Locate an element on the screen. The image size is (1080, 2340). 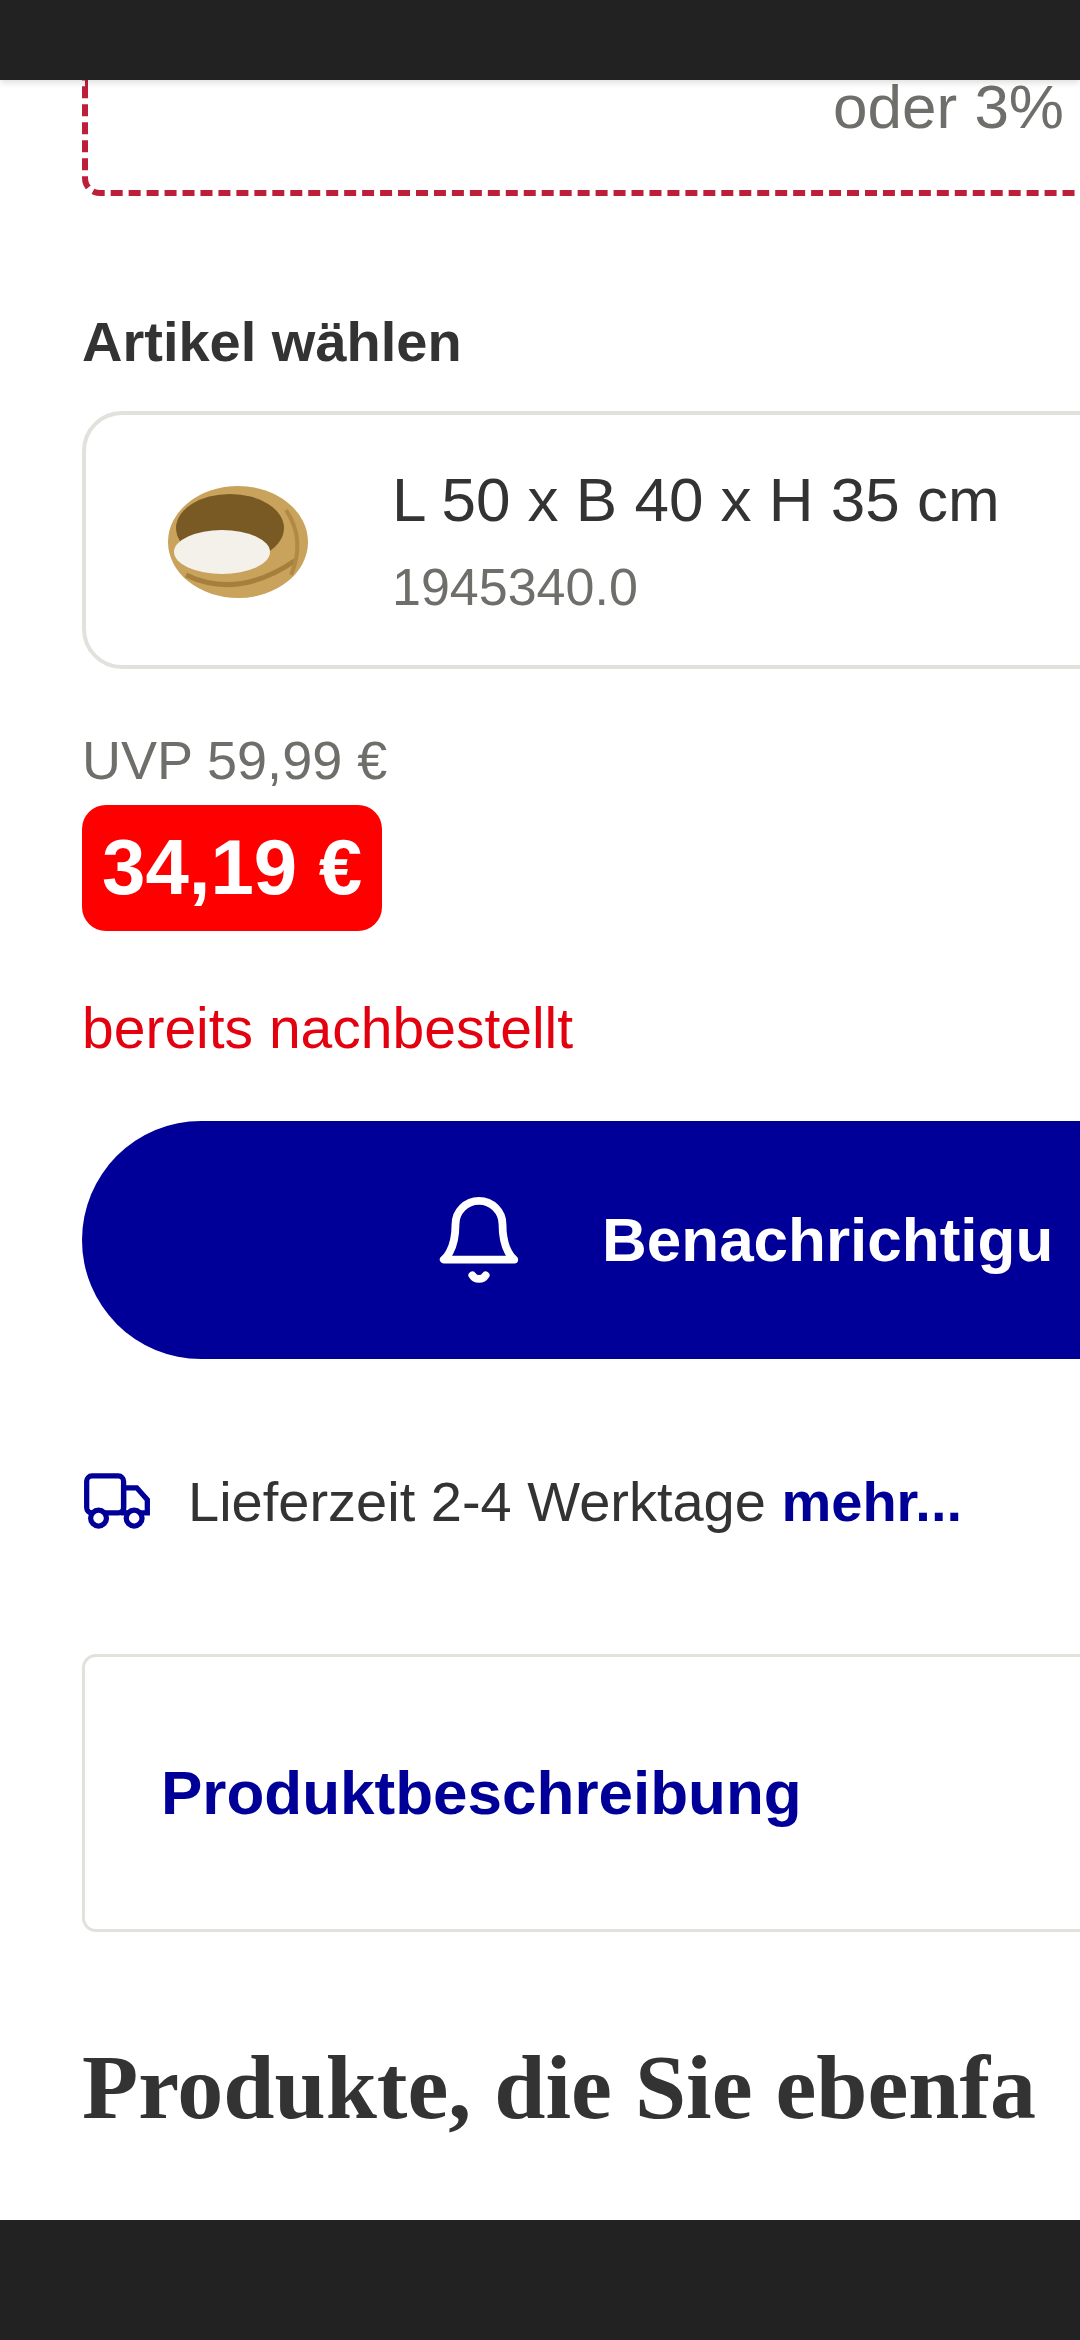
promo-text: oder 3% is located at coordinates (948, 107).